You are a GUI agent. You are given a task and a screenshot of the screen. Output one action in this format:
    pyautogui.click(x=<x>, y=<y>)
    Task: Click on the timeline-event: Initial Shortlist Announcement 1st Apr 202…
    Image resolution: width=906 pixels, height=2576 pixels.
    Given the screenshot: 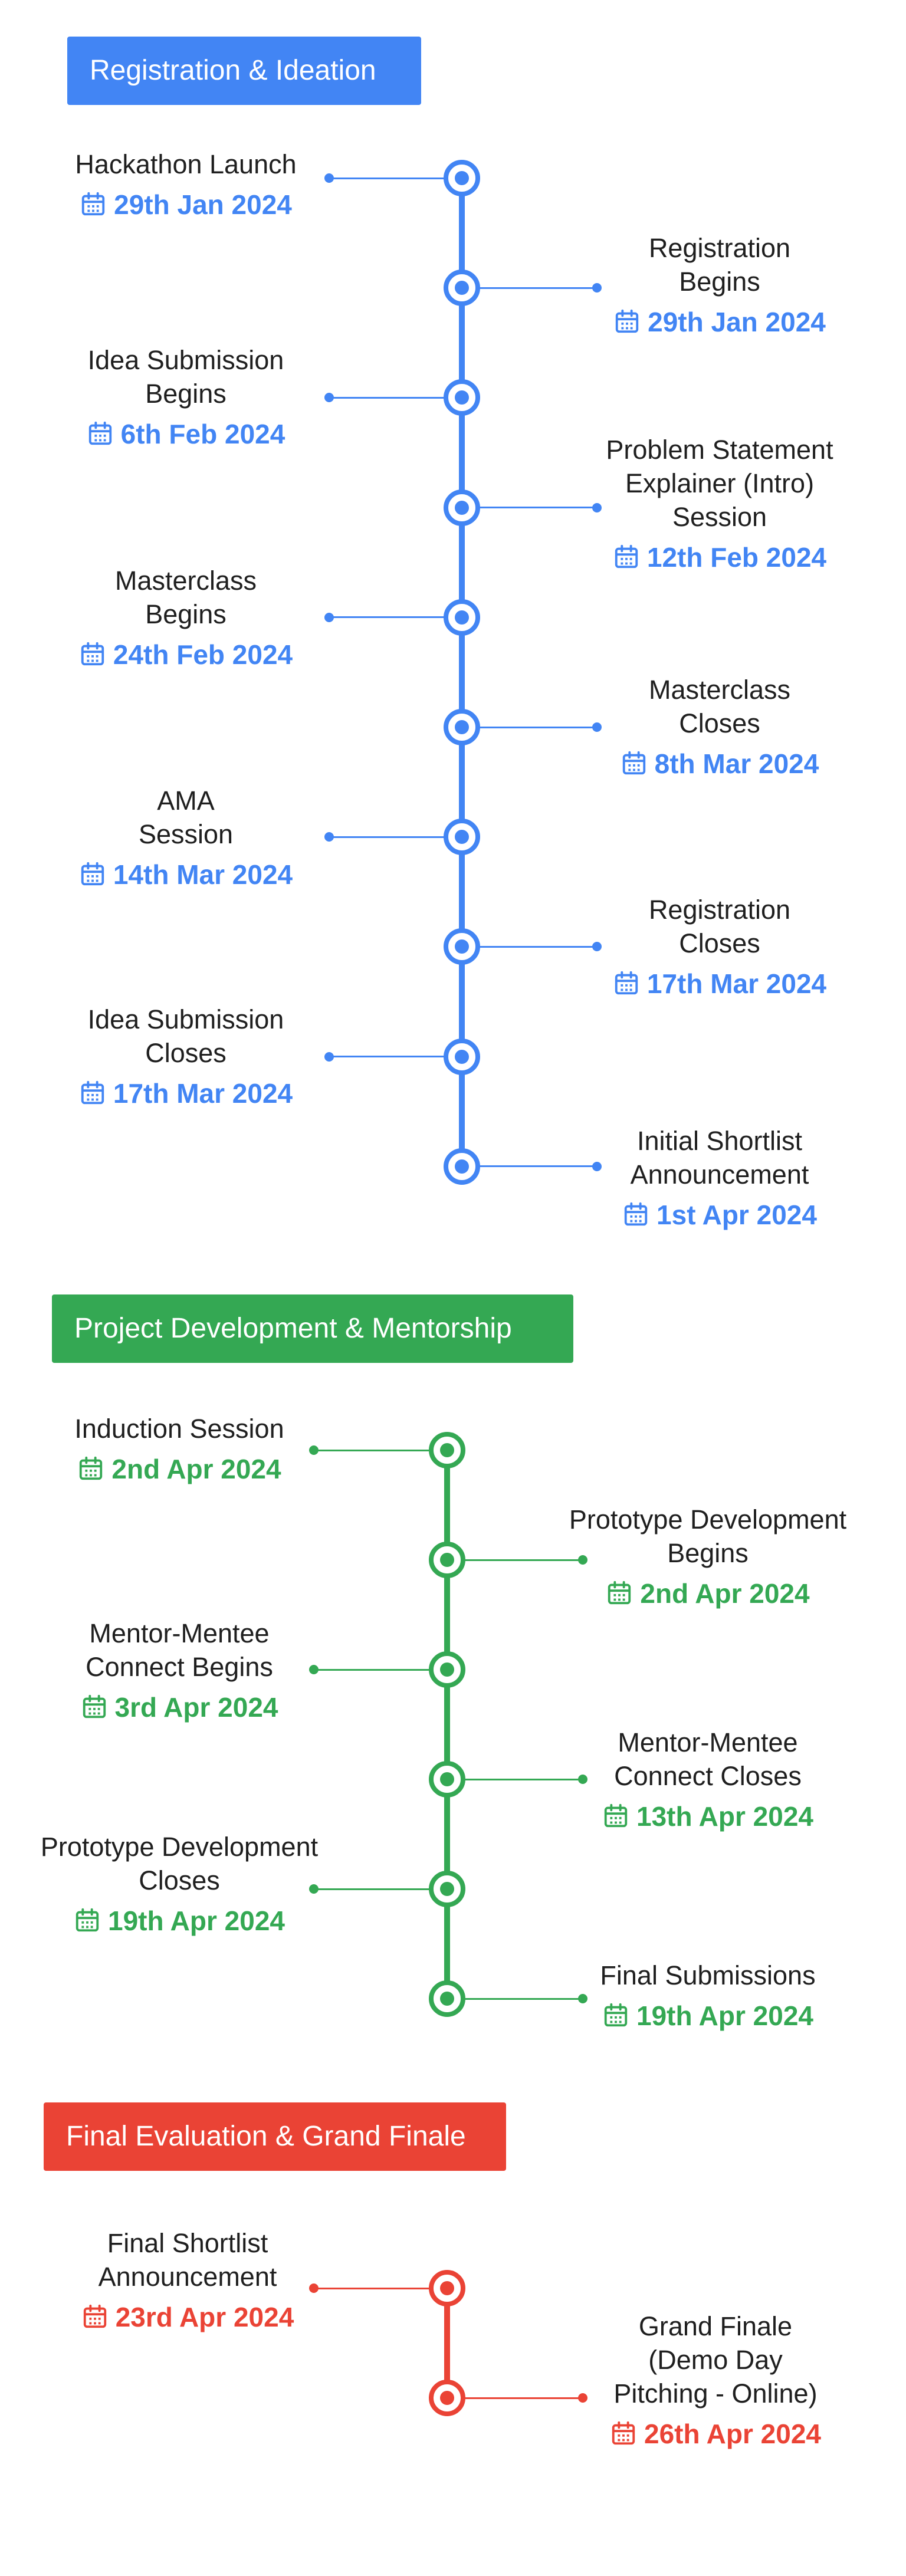 What is the action you would take?
    pyautogui.click(x=719, y=1177)
    